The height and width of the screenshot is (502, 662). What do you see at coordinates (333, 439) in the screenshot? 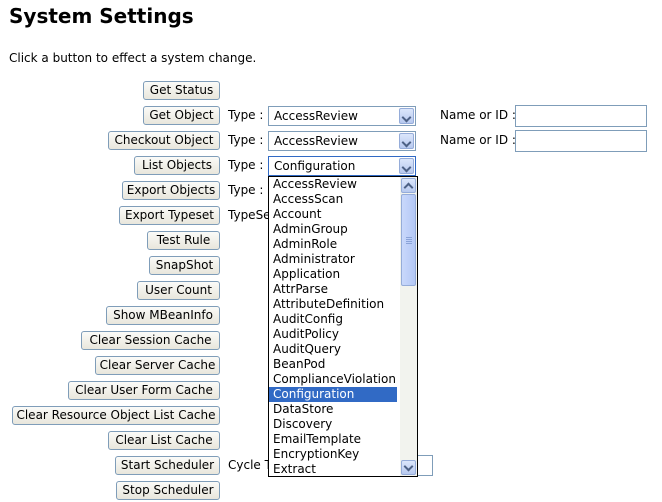
I see `dropdown-option: EmailTemplate` at bounding box center [333, 439].